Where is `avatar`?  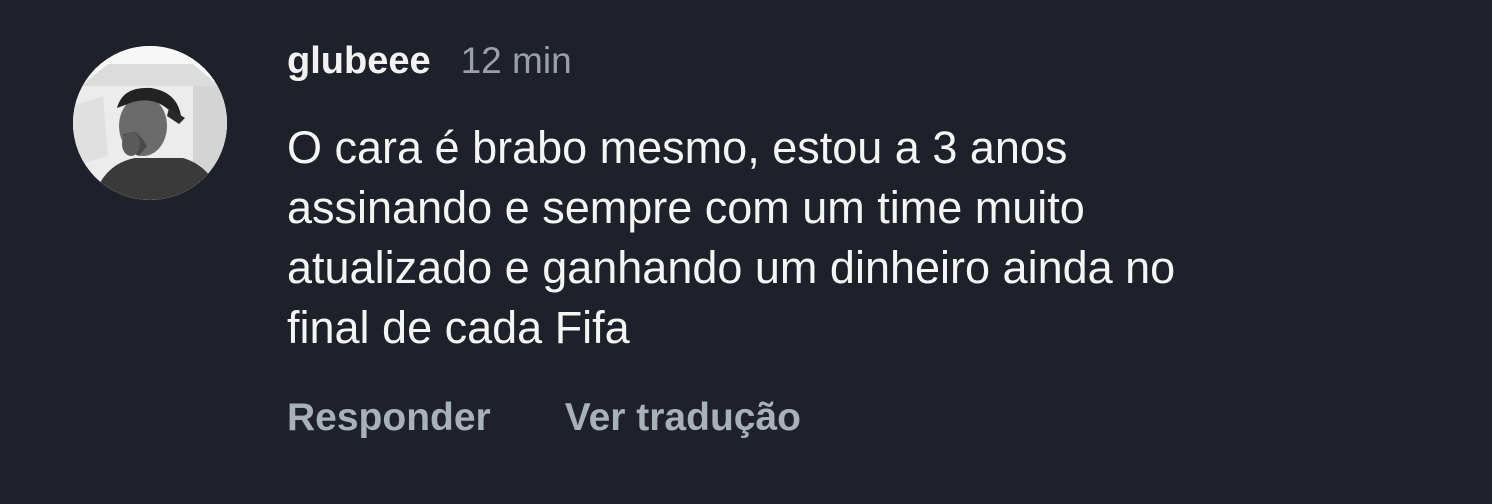
avatar is located at coordinates (150, 123).